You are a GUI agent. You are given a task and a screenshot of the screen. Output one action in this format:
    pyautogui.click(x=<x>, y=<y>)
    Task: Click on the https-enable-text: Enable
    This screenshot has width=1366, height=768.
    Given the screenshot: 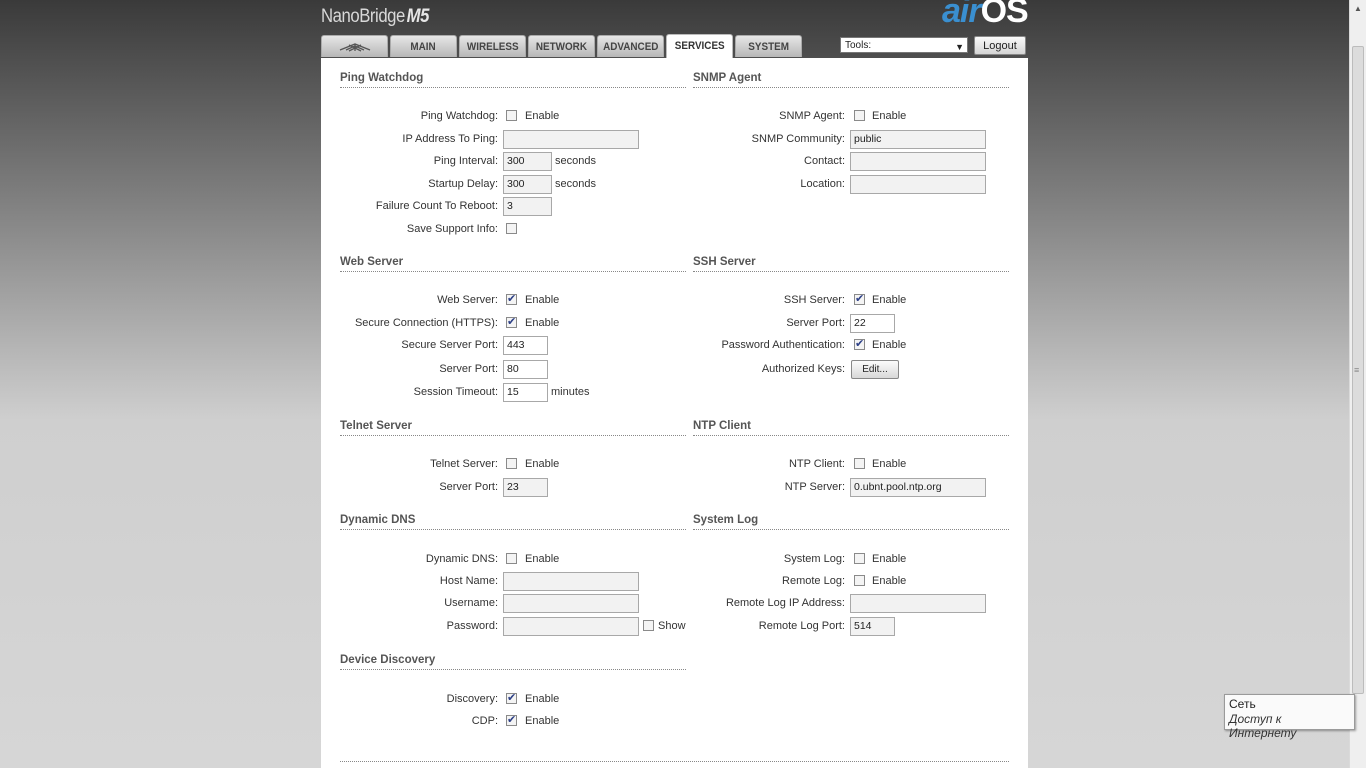 What is the action you would take?
    pyautogui.click(x=542, y=323)
    